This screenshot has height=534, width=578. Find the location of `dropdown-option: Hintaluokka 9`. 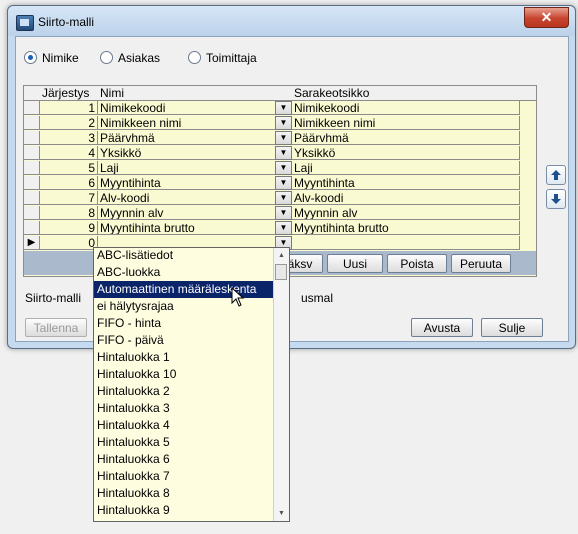

dropdown-option: Hintaluokka 9 is located at coordinates (184, 510).